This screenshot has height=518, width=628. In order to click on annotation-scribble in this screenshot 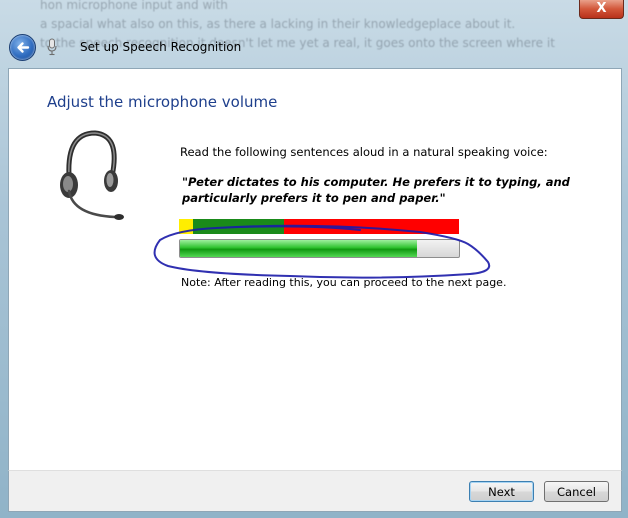, I will do `click(322, 251)`.